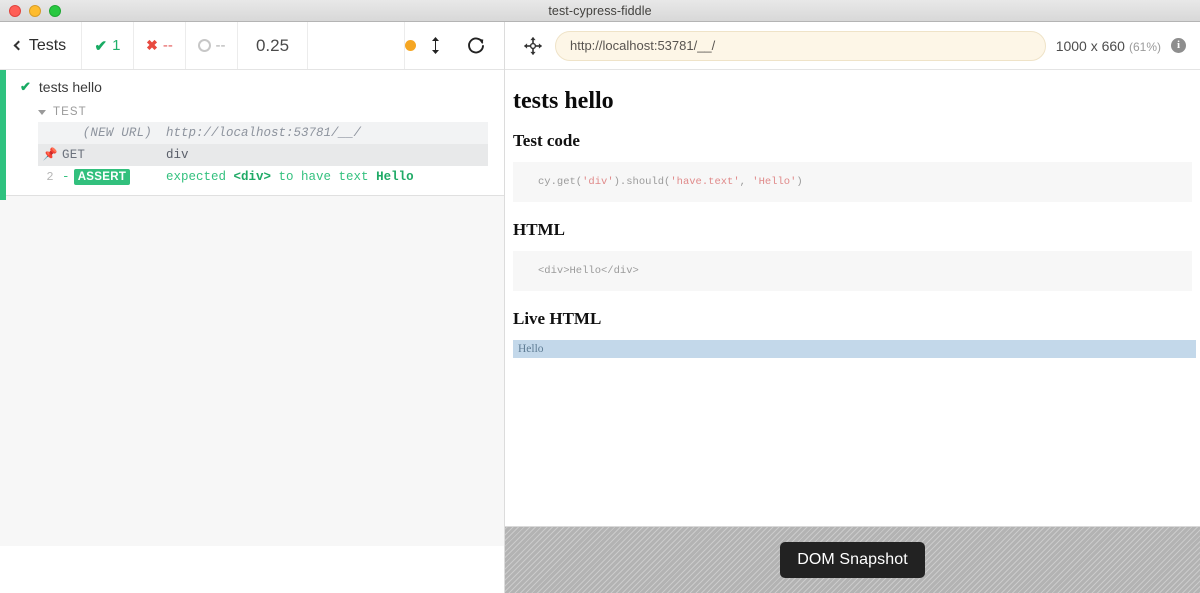 This screenshot has height=593, width=1200. Describe the element at coordinates (539, 229) in the screenshot. I see `section-heading-html: HTML` at that location.